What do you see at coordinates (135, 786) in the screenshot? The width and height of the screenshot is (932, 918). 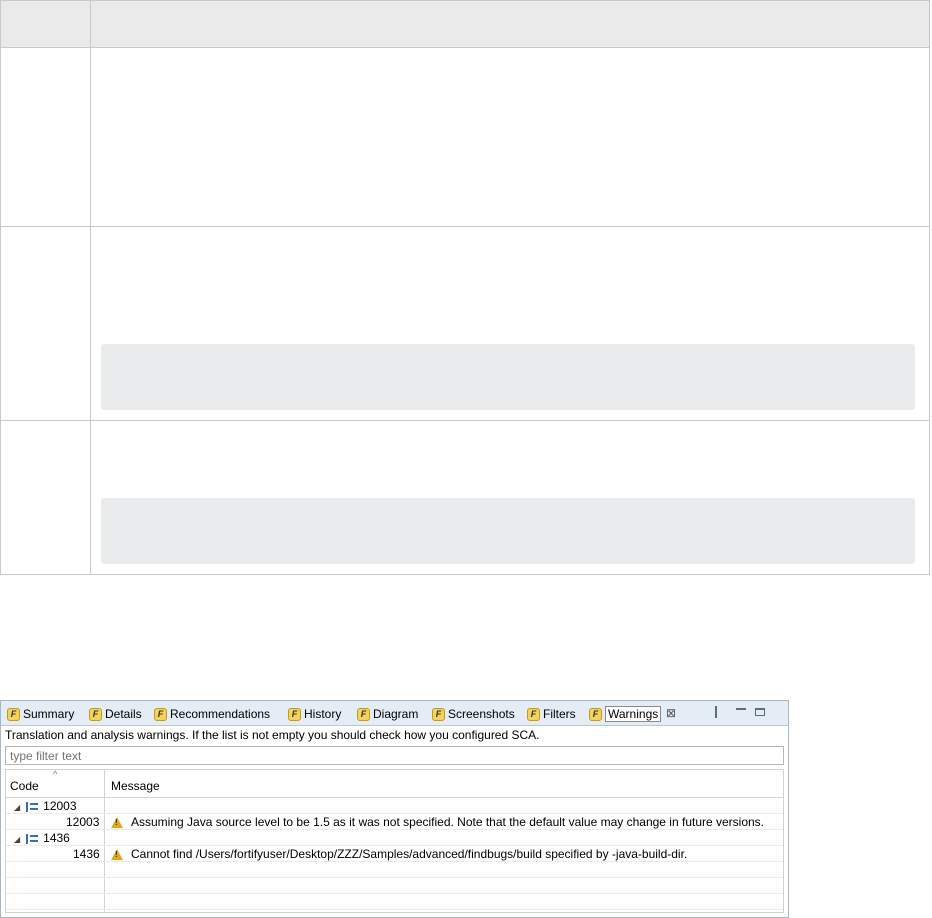 I see `column-header-message: Message` at bounding box center [135, 786].